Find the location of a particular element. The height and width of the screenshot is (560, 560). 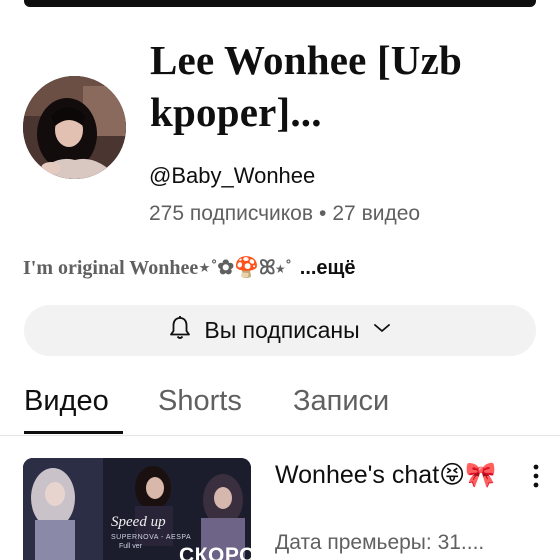

description-text: I'm original Wonhee⋆˚✿🍄ꕤ⋆˚ is located at coordinates (157, 268).